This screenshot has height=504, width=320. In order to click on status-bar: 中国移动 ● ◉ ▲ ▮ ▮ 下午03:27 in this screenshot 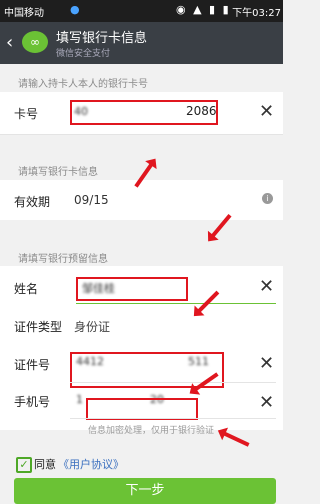, I will do `click(141, 11)`.